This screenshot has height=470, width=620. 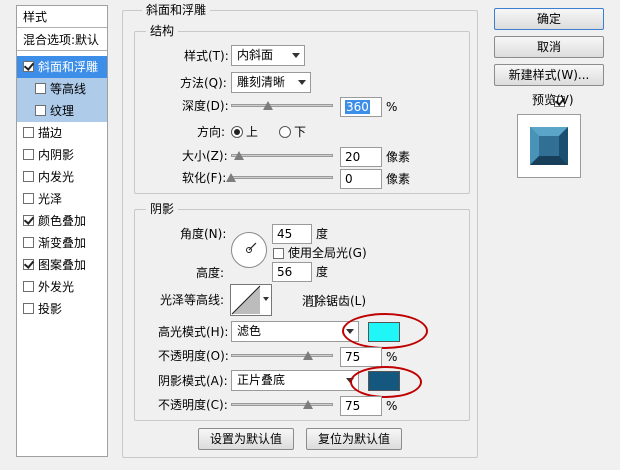 What do you see at coordinates (62, 287) in the screenshot?
I see `style-item-outer-glow: 外发光` at bounding box center [62, 287].